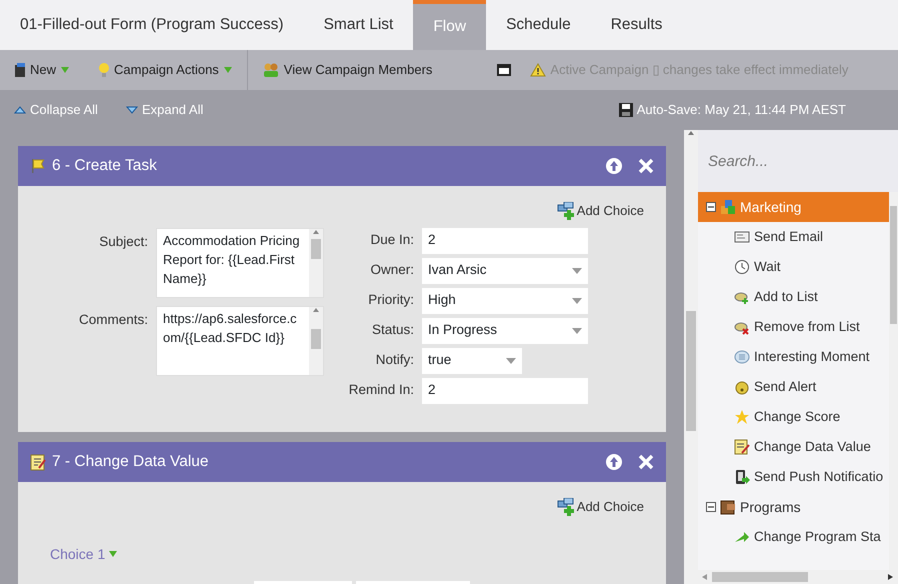 The width and height of the screenshot is (898, 584). What do you see at coordinates (165, 70) in the screenshot?
I see `campaign-actions-button: Campaign Actions` at bounding box center [165, 70].